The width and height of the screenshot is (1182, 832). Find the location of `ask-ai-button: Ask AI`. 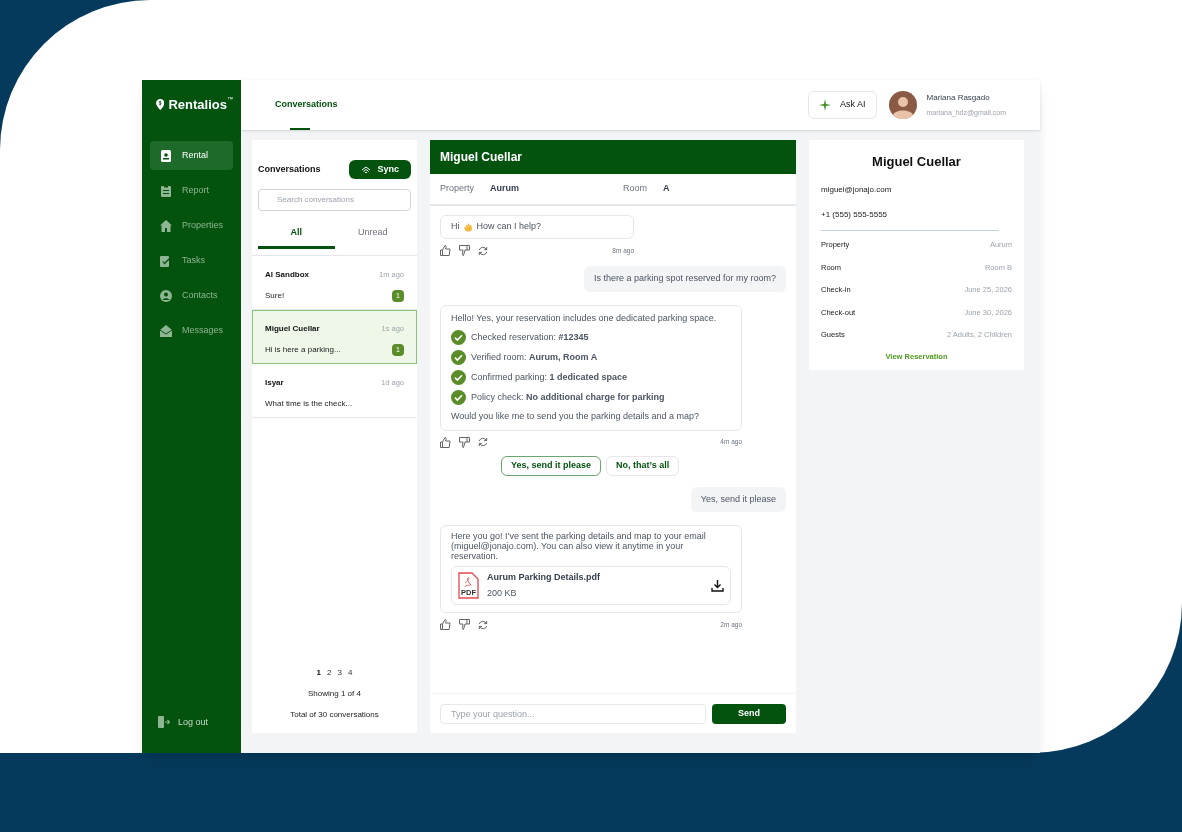

ask-ai-button: Ask AI is located at coordinates (842, 105).